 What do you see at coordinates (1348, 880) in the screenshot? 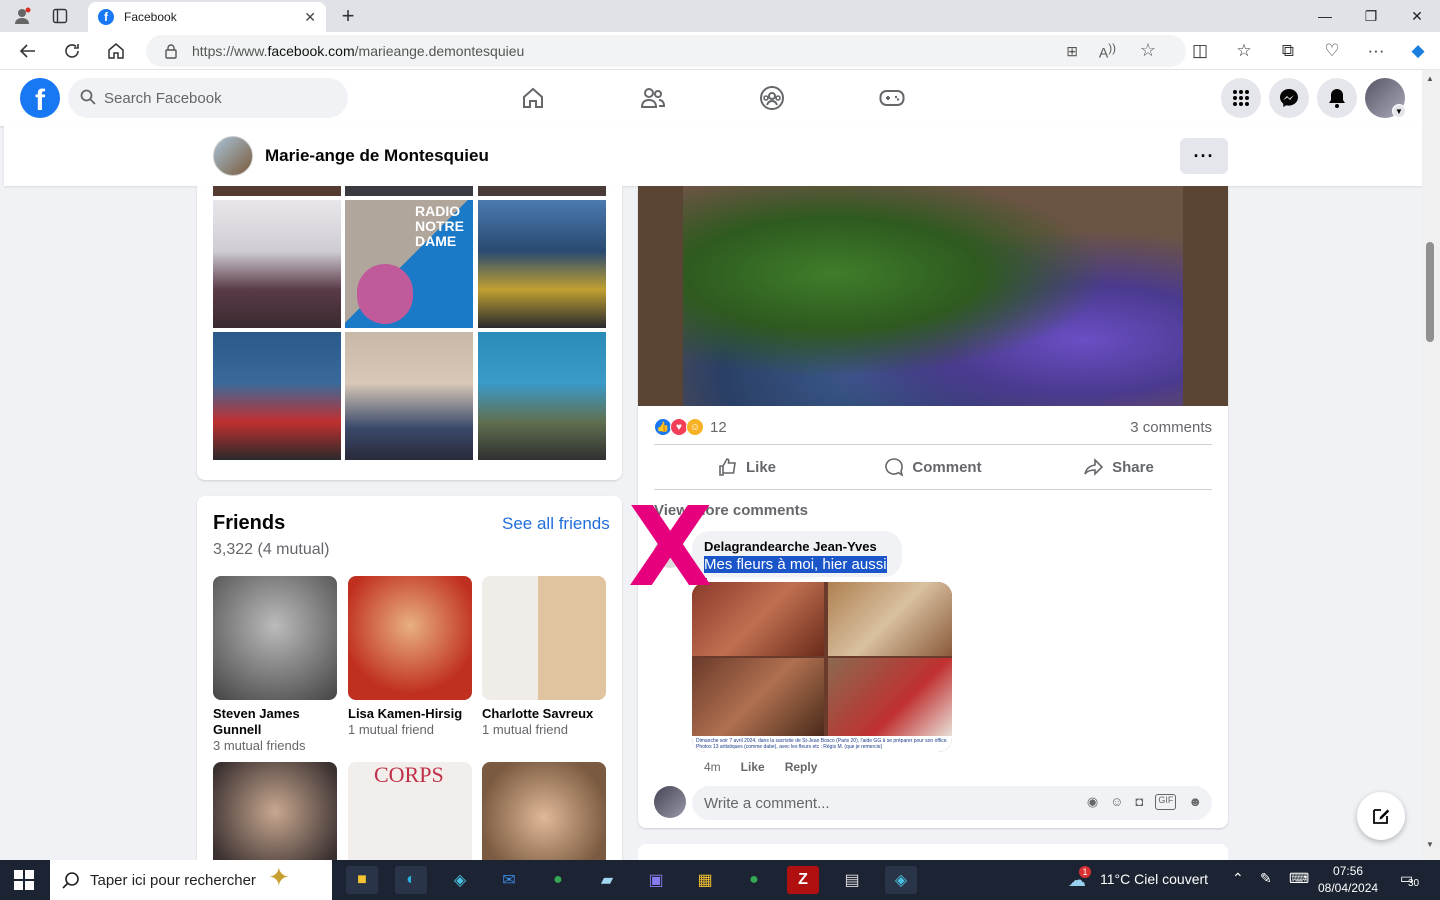
I see `taskbar-clock: 07:56 08/04/2024` at bounding box center [1348, 880].